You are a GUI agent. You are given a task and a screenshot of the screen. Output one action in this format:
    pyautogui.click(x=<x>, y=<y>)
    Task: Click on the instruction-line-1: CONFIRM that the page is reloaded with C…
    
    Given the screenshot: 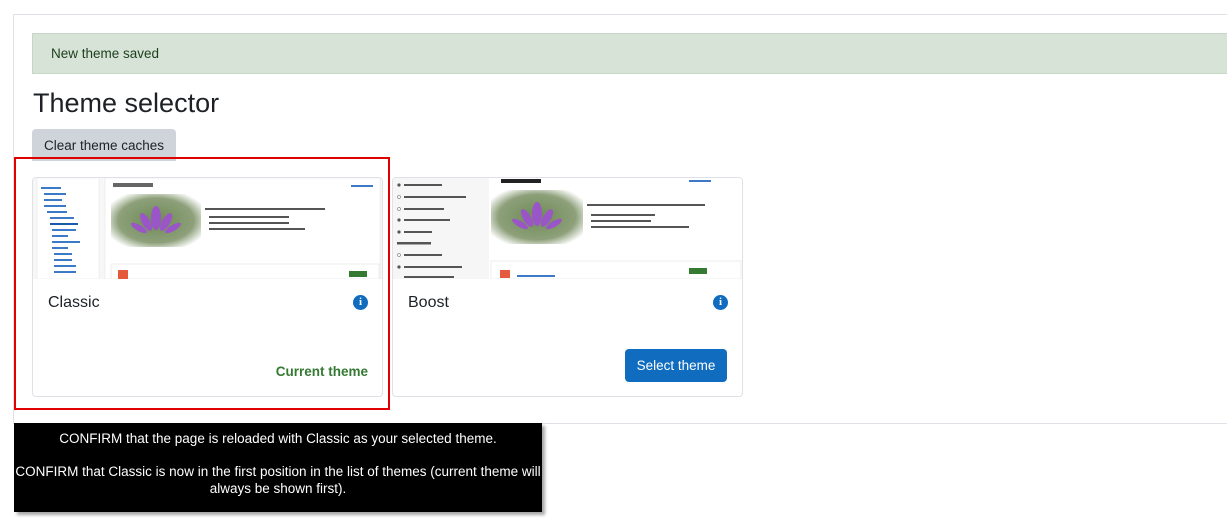 What is the action you would take?
    pyautogui.click(x=278, y=438)
    